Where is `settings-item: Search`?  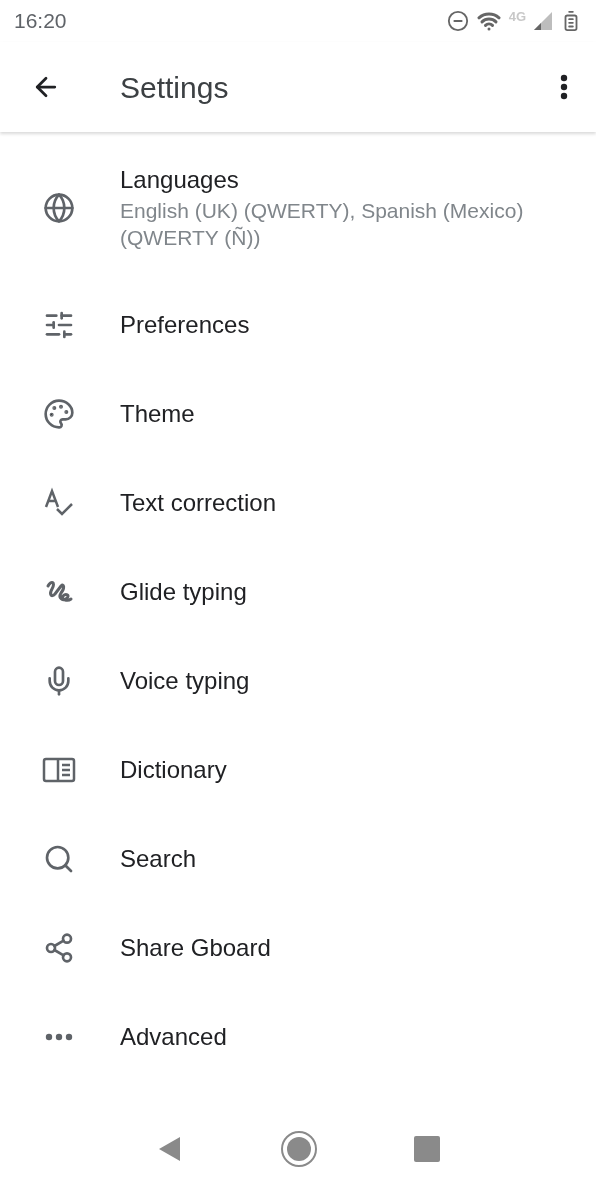
settings-item: Search is located at coordinates (298, 858).